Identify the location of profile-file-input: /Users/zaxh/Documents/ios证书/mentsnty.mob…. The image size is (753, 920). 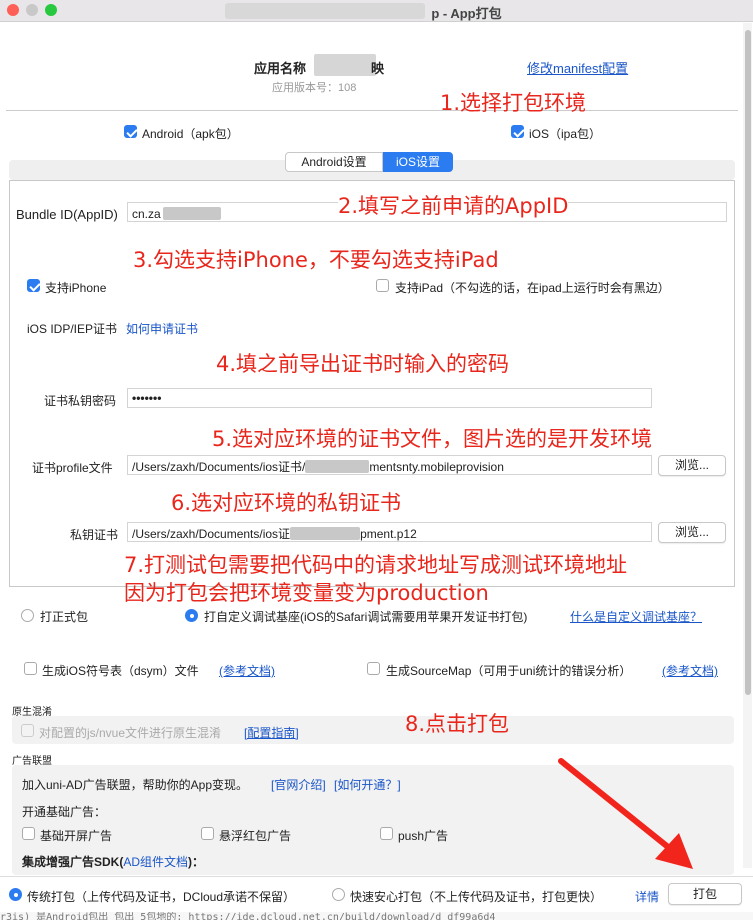
(389, 465).